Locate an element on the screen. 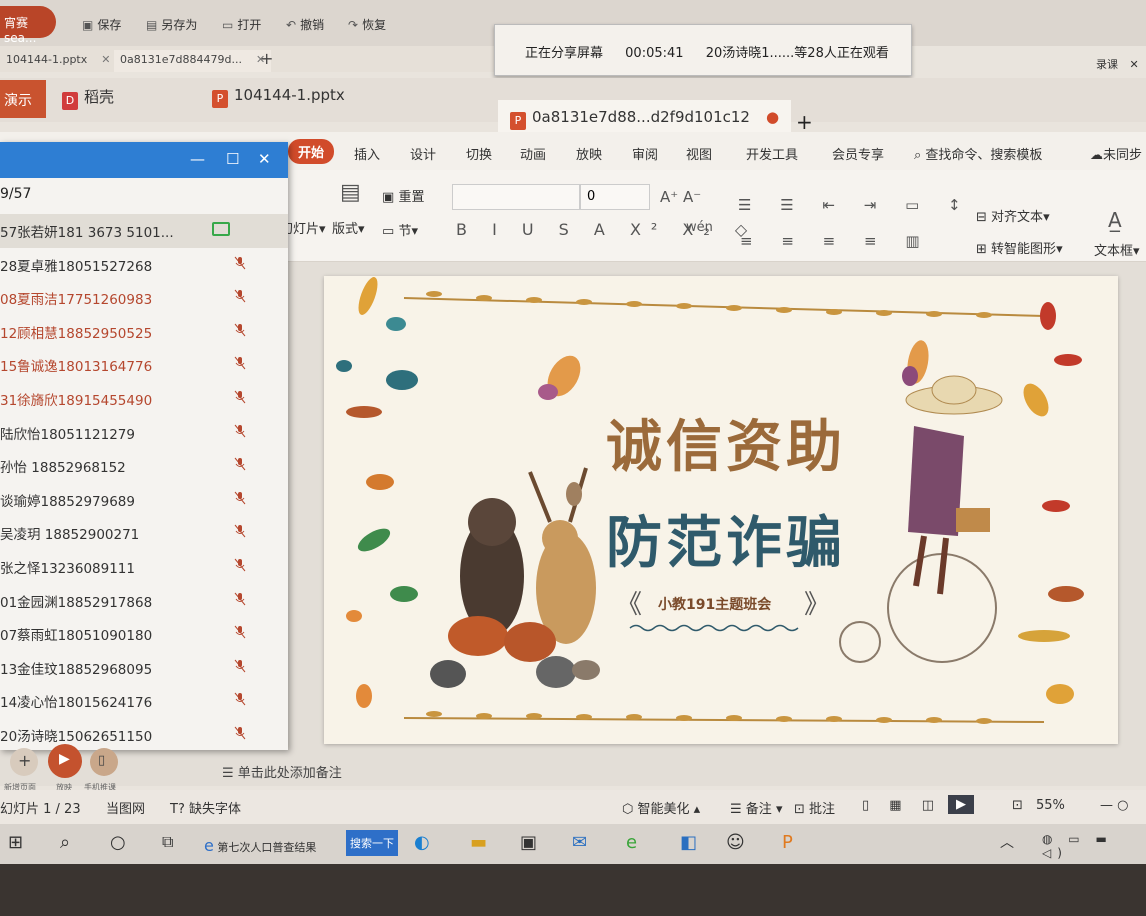 This screenshot has width=1146, height=916. maximize-icon: ☐ is located at coordinates (232, 159).